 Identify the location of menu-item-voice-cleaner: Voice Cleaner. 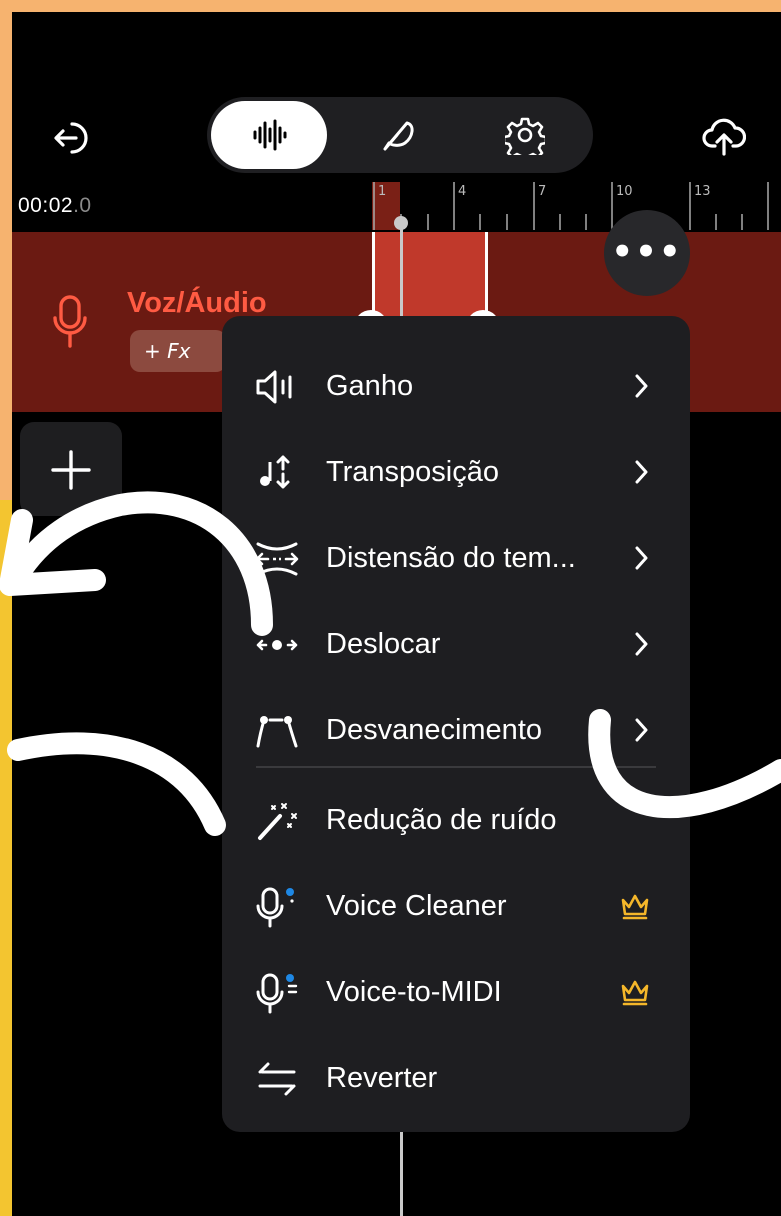
(456, 907).